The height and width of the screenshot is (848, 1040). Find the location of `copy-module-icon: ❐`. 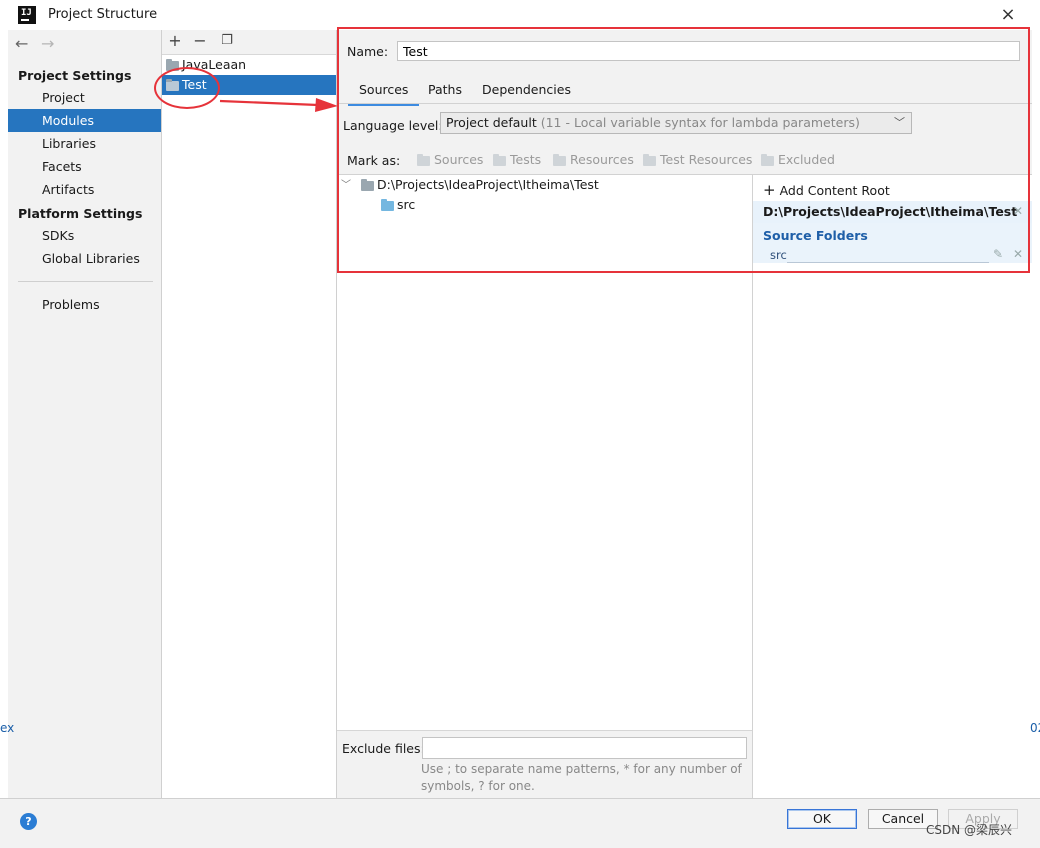

copy-module-icon: ❐ is located at coordinates (227, 40).